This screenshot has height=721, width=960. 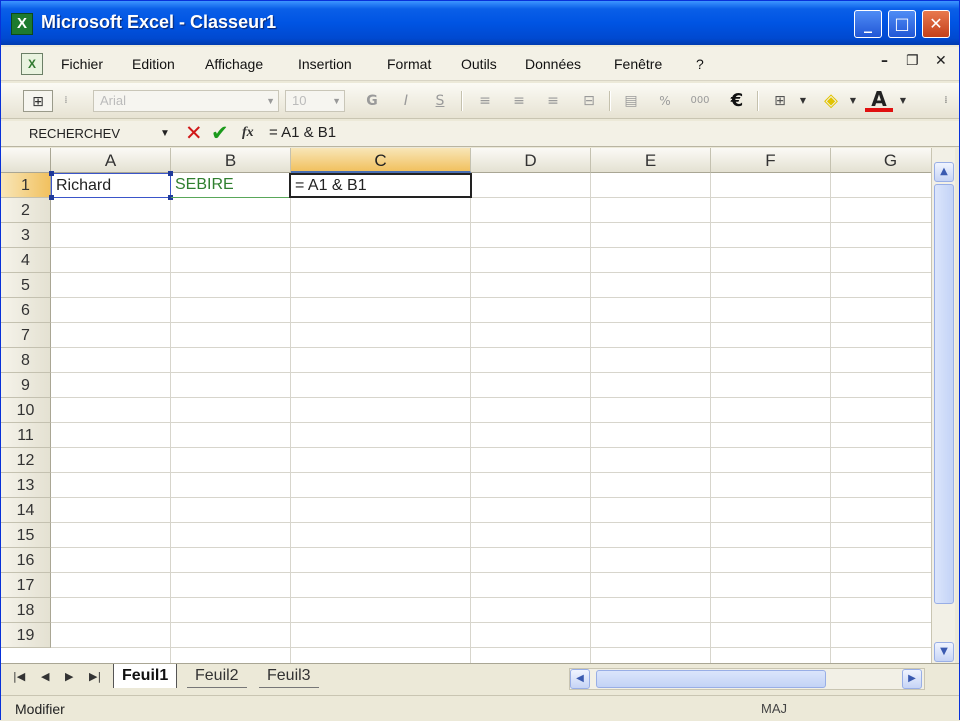 I want to click on sheet-tab-feuil1: Feuil1, so click(x=145, y=676).